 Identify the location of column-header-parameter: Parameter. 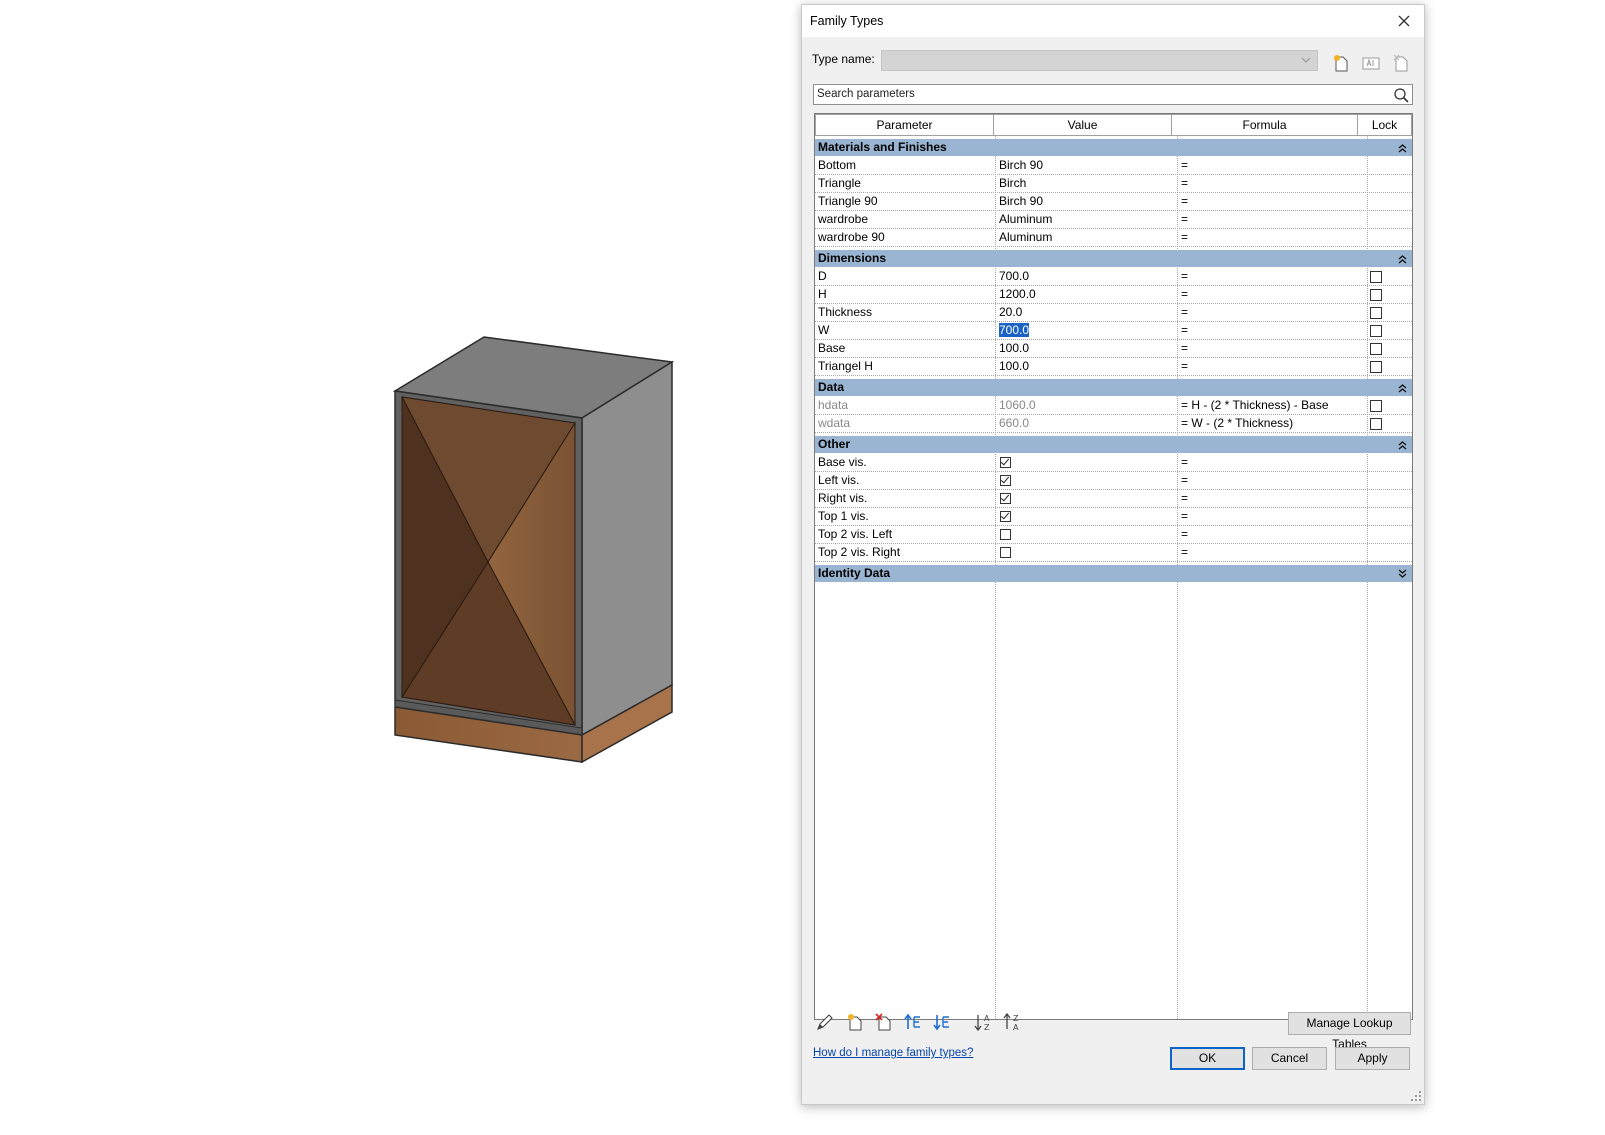
(904, 125).